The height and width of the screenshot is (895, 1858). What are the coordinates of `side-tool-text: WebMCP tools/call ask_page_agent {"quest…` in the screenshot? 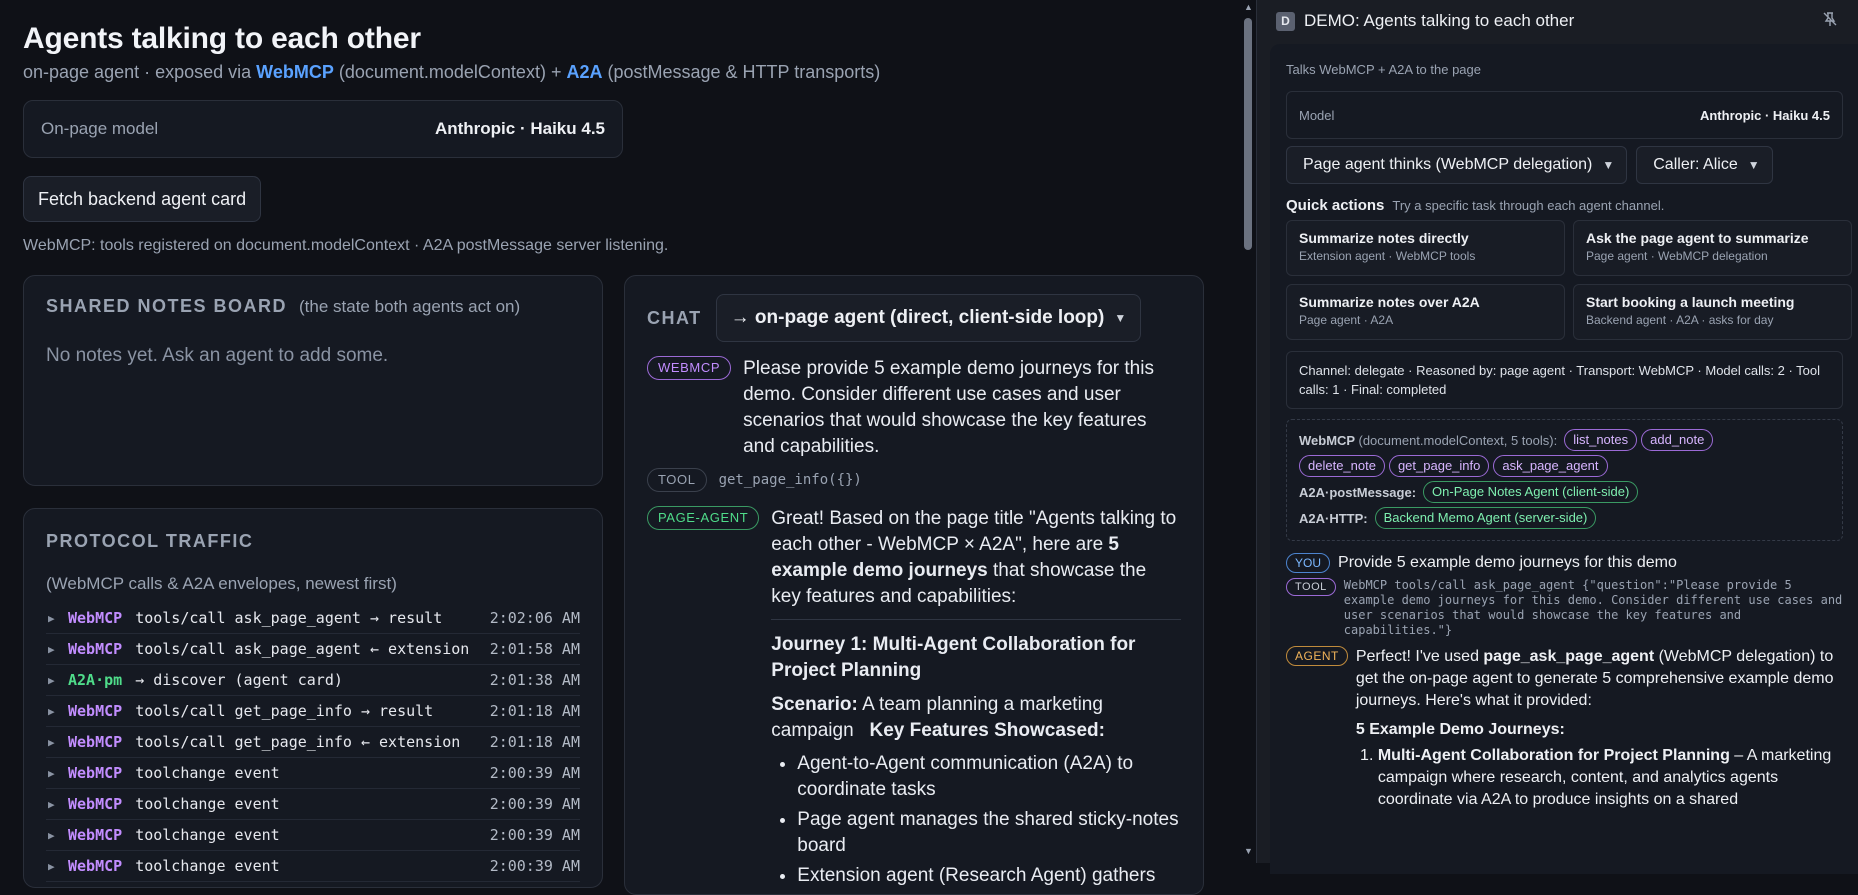 It's located at (1593, 607).